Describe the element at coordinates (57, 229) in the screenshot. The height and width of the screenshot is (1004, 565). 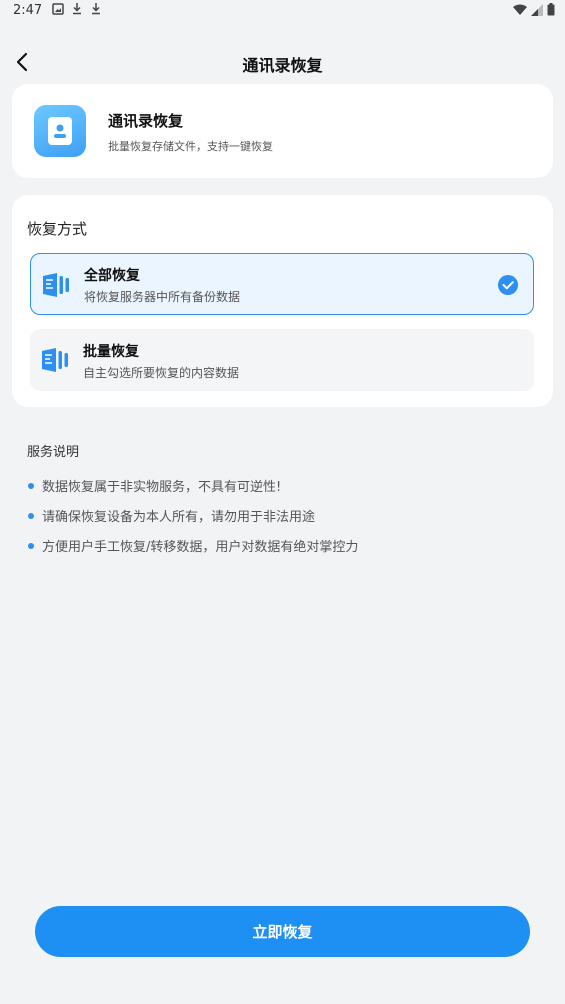
I see `section-title: 恢复方式` at that location.